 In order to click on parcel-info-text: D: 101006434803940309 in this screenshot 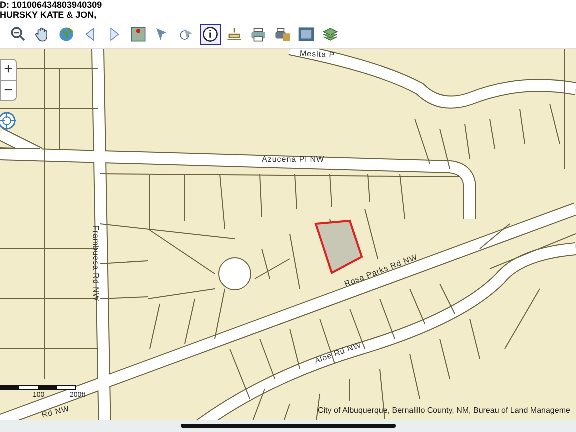, I will do `click(52, 5)`.